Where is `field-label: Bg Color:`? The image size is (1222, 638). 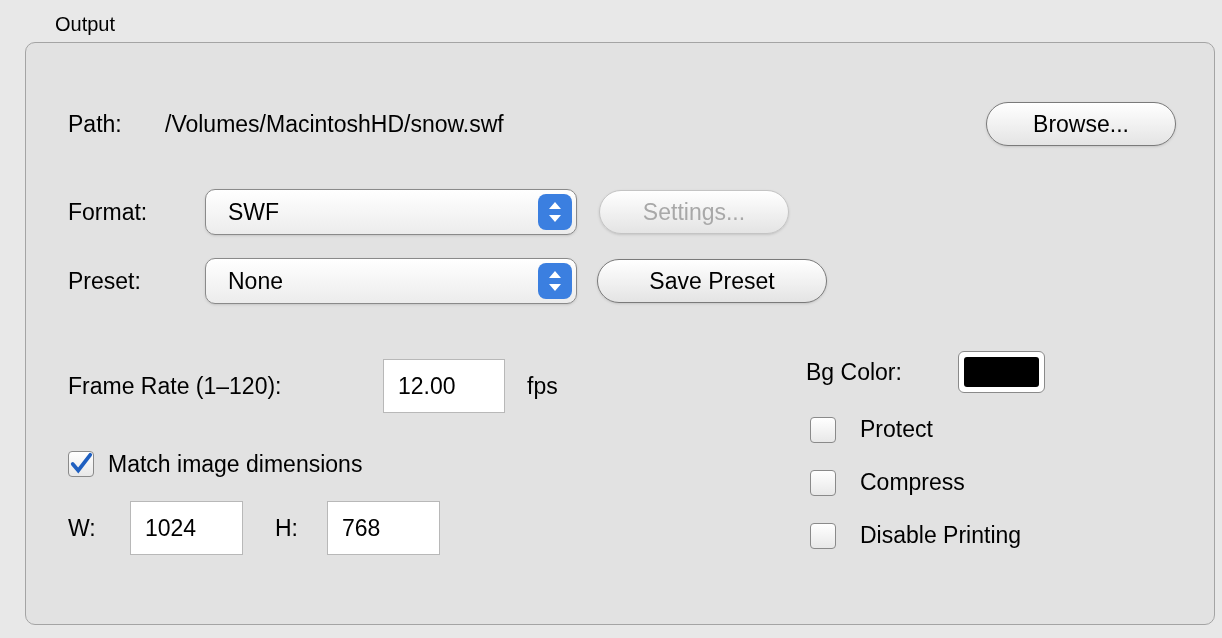 field-label: Bg Color: is located at coordinates (854, 372).